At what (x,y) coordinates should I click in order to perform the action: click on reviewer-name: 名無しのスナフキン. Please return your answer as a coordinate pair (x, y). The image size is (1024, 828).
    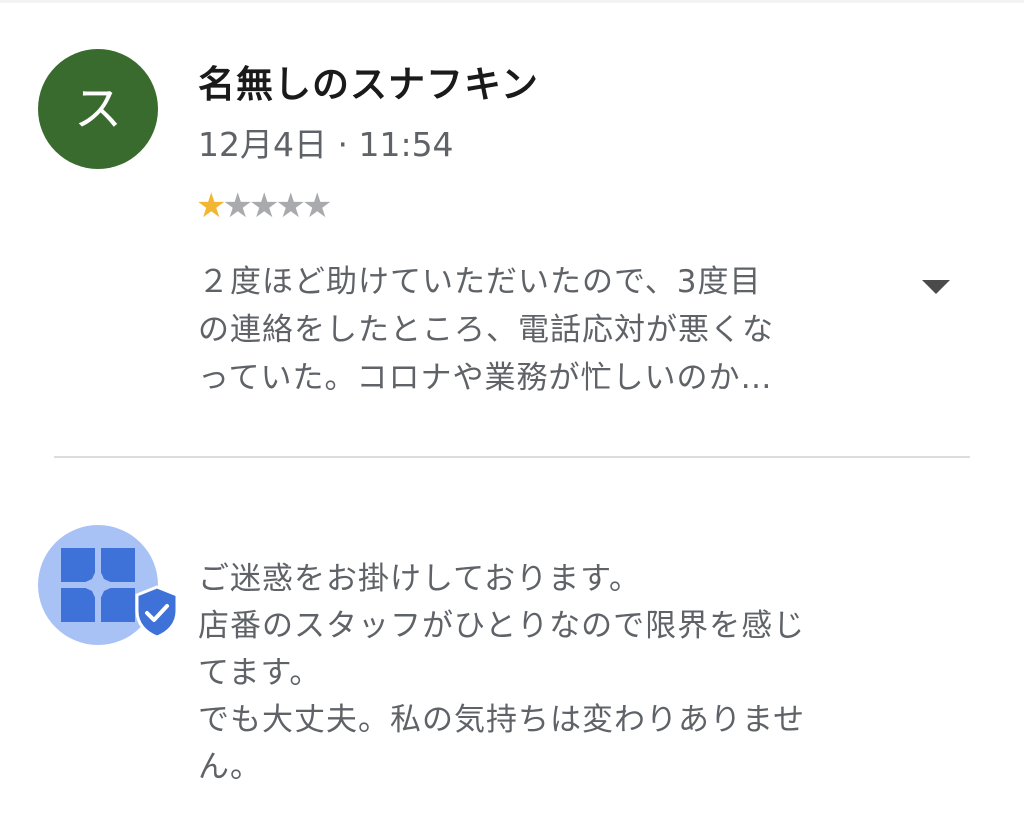
    Looking at the image, I should click on (368, 81).